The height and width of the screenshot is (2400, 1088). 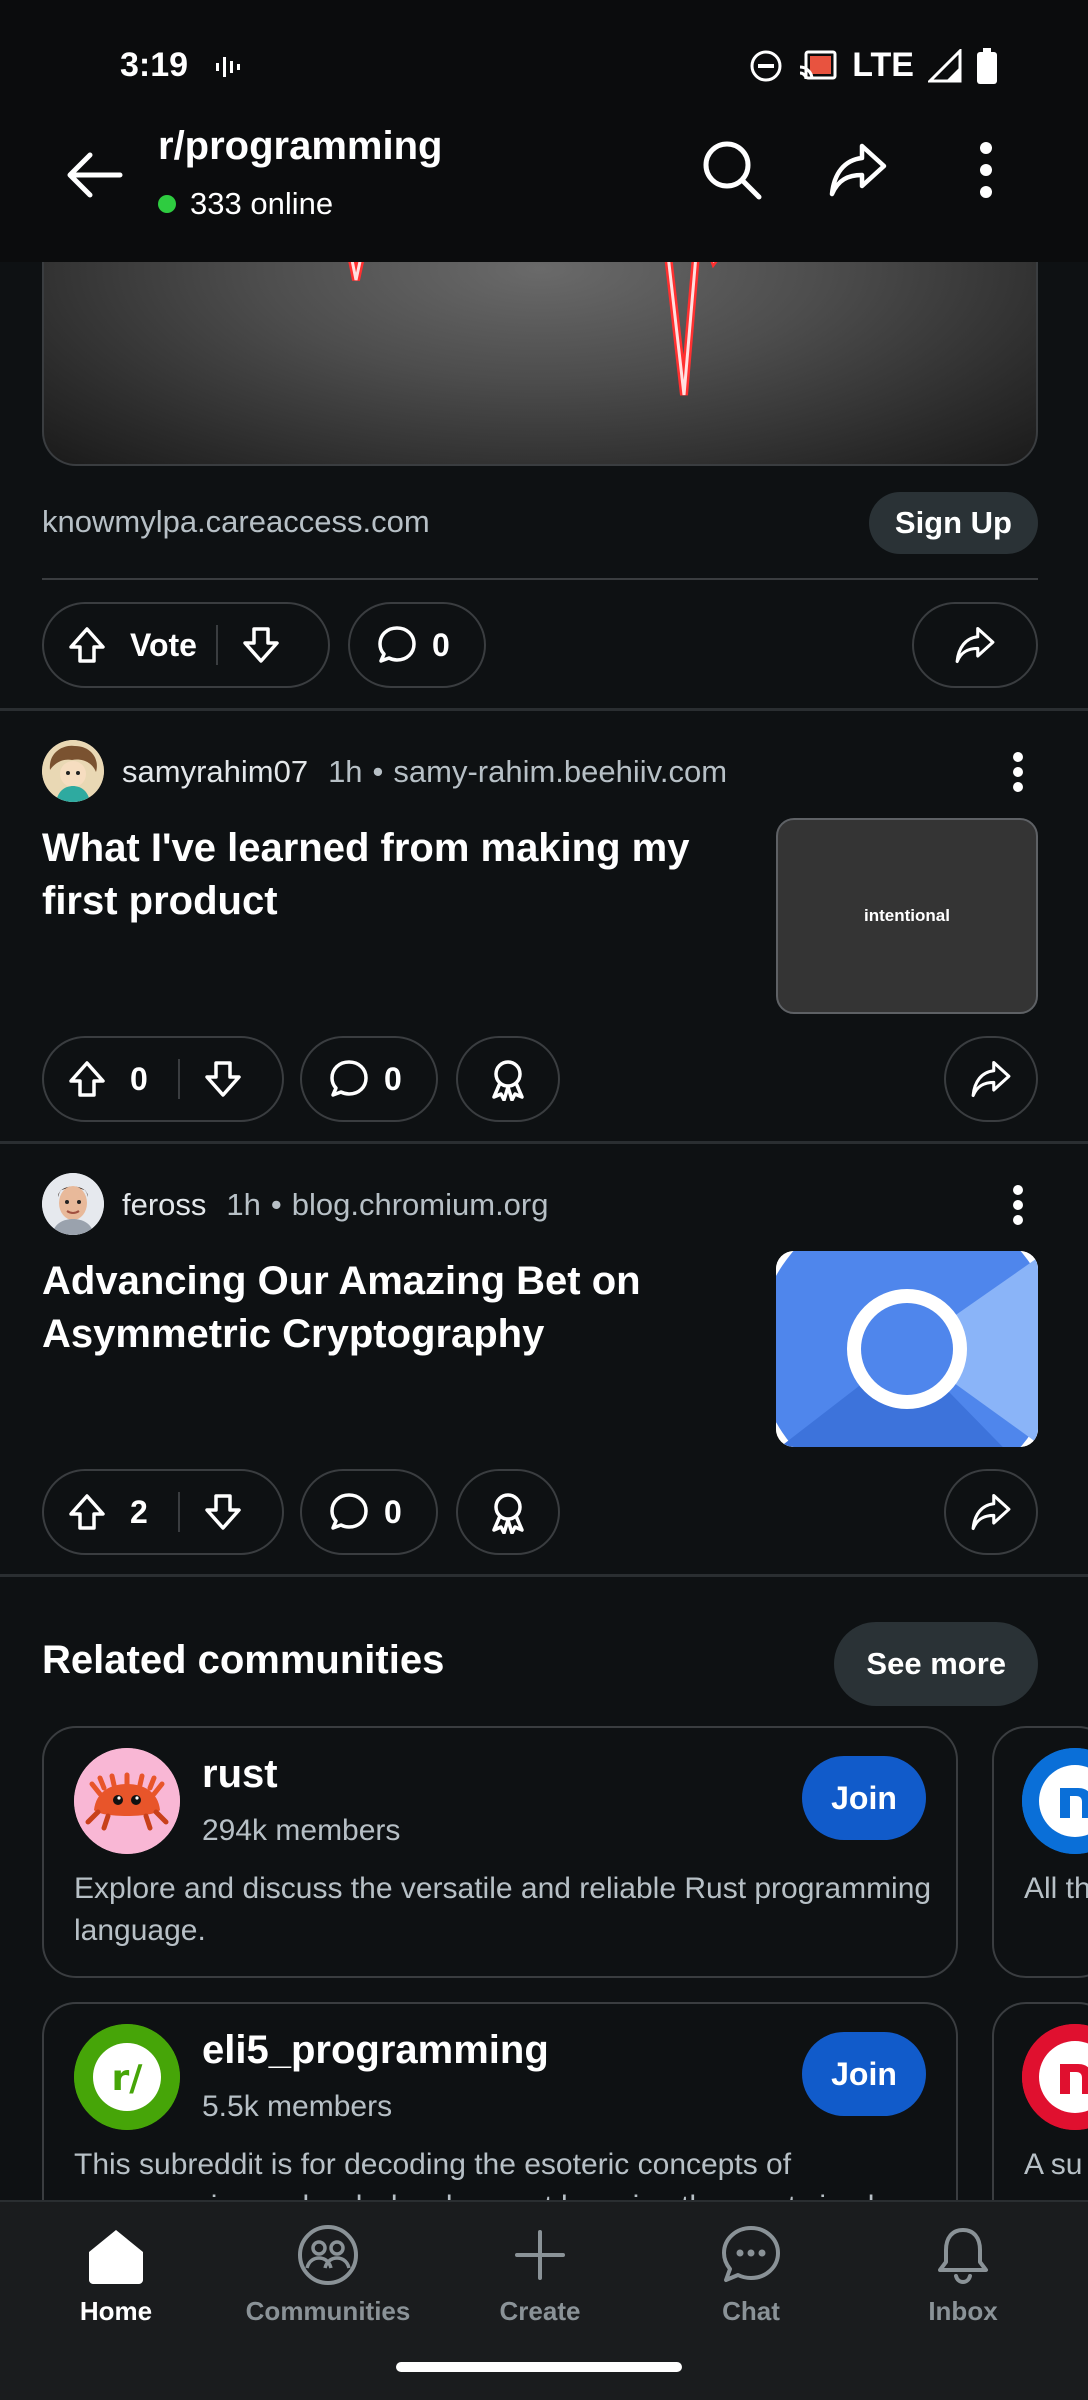 I want to click on post-author: feross, so click(x=164, y=1205).